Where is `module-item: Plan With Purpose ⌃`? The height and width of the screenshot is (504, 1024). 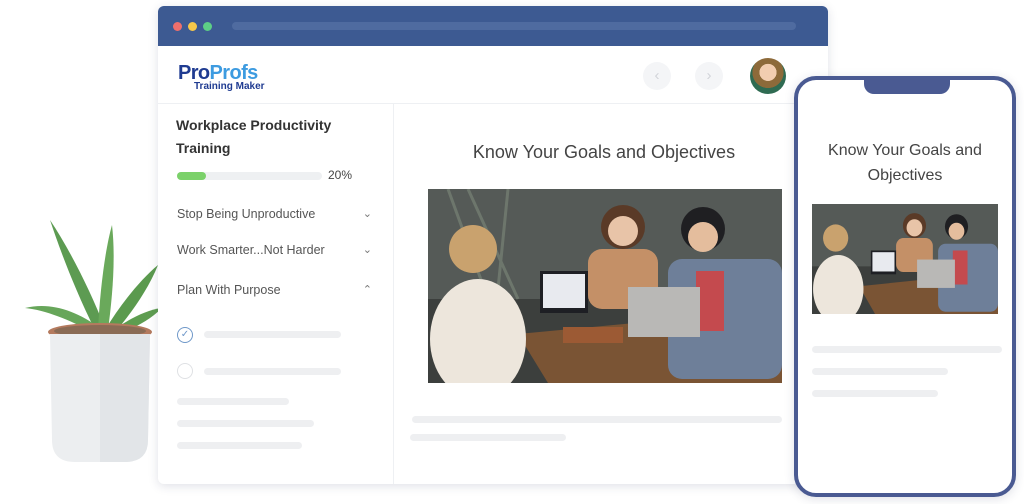
module-item: Plan With Purpose ⌃ is located at coordinates (274, 290).